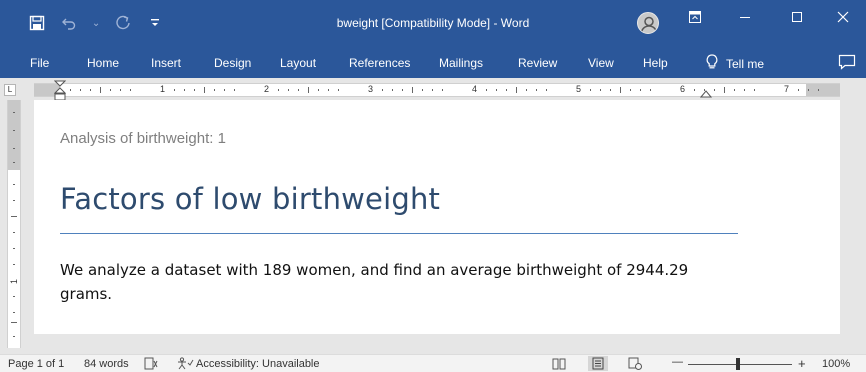  I want to click on tab-review: Review, so click(537, 63).